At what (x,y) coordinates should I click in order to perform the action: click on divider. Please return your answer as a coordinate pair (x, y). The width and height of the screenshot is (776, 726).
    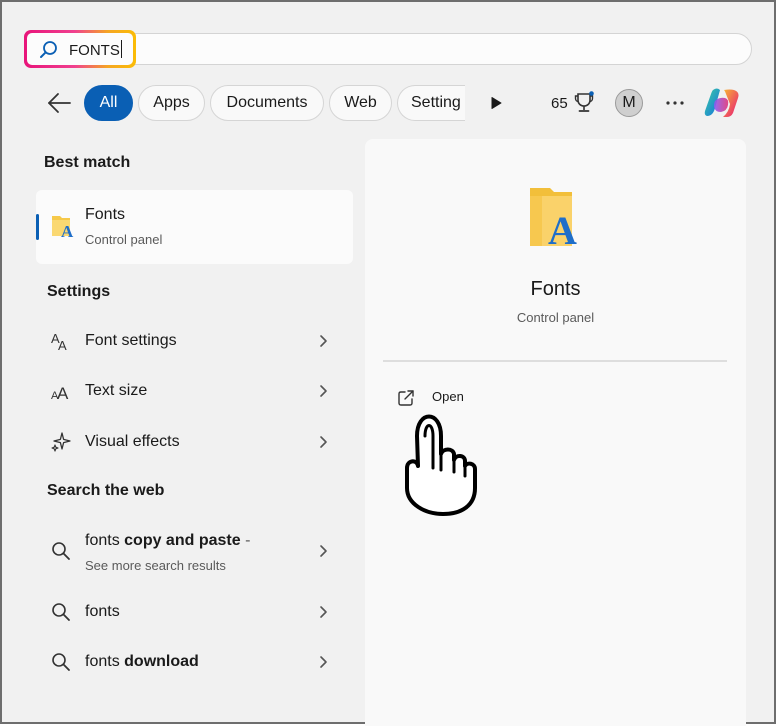
    Looking at the image, I should click on (555, 361).